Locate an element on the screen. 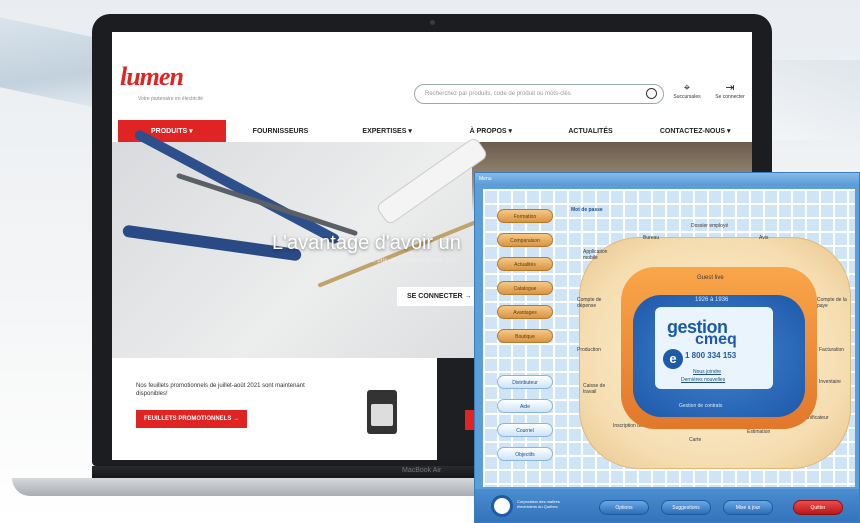 This screenshot has width=860, height=523. login-label: Se connecter is located at coordinates (730, 97).